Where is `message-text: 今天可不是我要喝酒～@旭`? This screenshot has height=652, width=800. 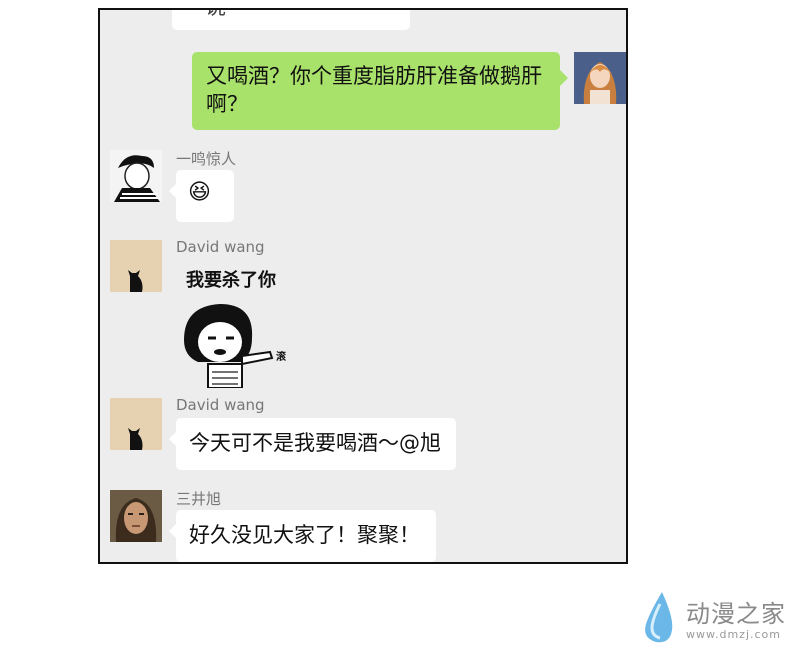
message-text: 今天可不是我要喝酒～@旭 is located at coordinates (315, 443).